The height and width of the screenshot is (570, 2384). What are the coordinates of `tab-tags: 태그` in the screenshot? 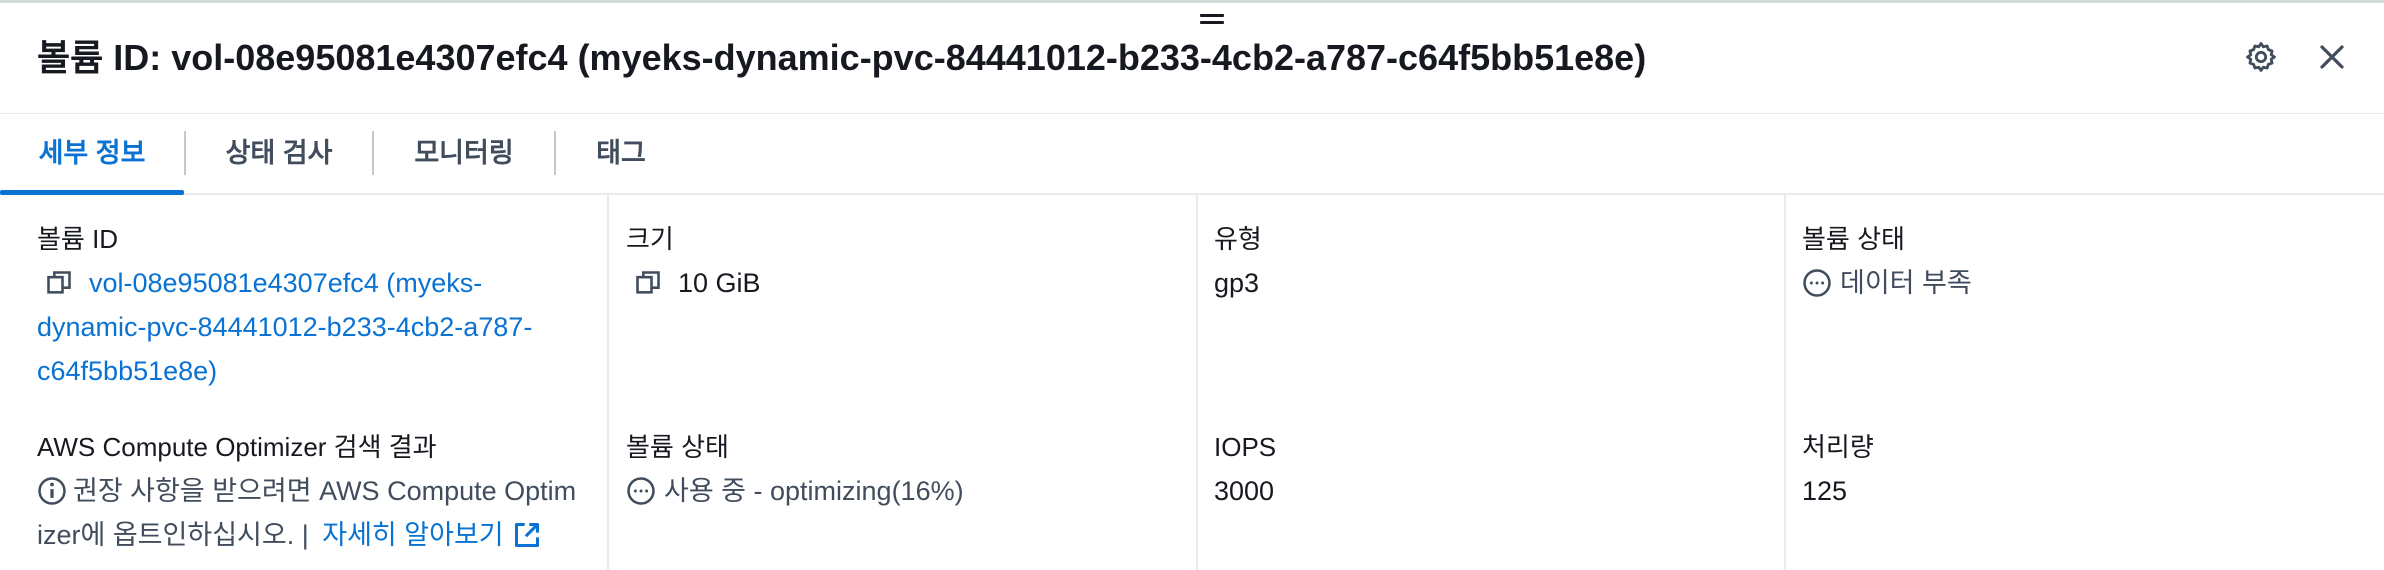 It's located at (621, 153).